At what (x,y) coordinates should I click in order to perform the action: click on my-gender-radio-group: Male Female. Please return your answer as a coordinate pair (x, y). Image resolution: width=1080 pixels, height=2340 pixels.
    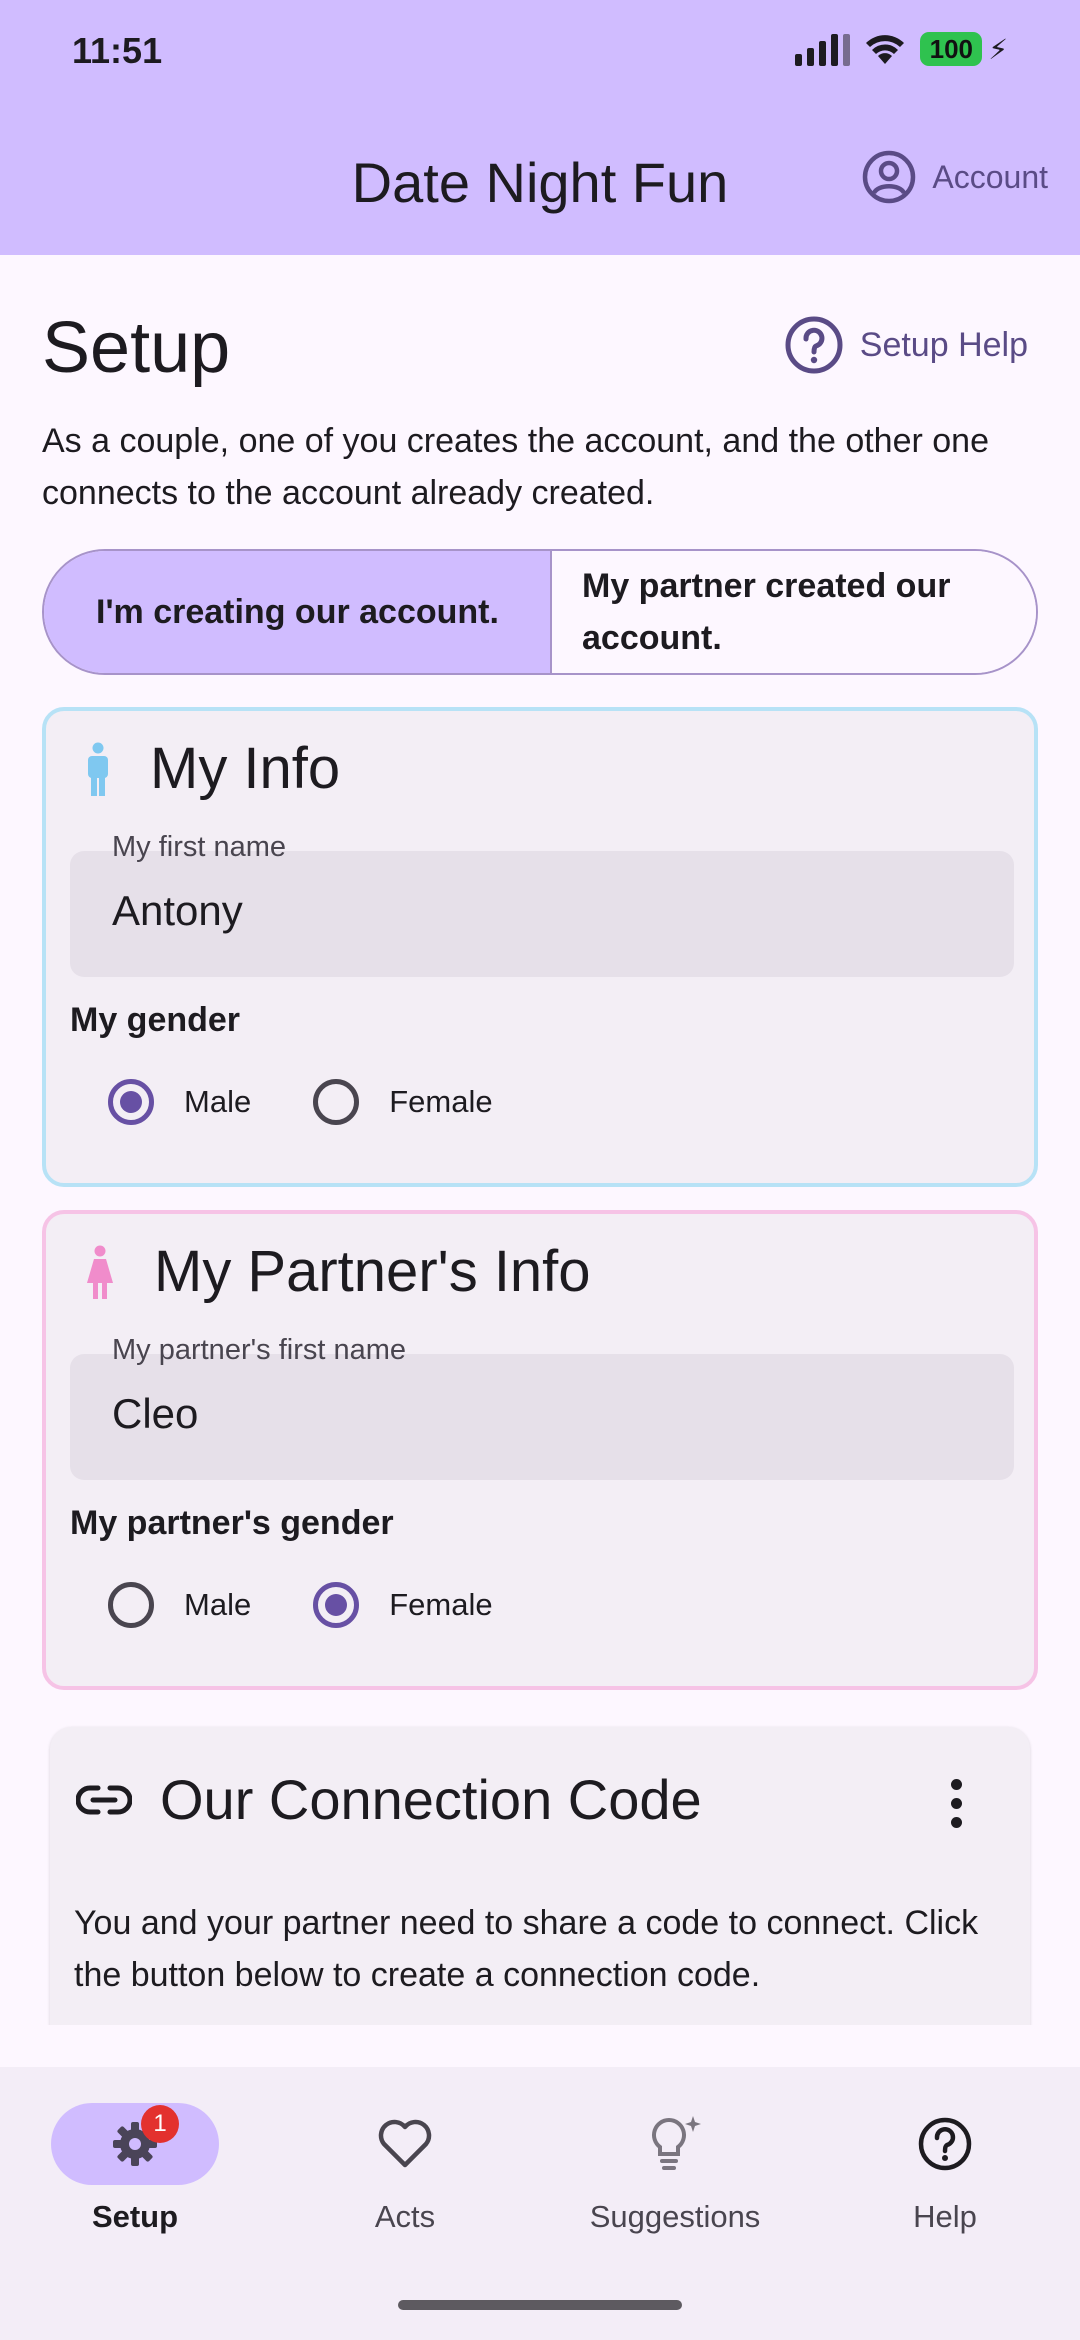
    Looking at the image, I should click on (331, 1102).